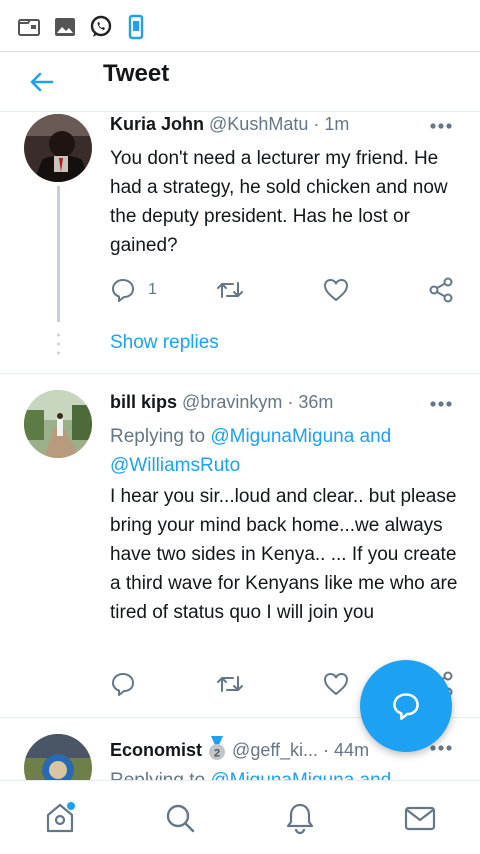 Image resolution: width=480 pixels, height=854 pixels. I want to click on reply-bubble-icon, so click(406, 706).